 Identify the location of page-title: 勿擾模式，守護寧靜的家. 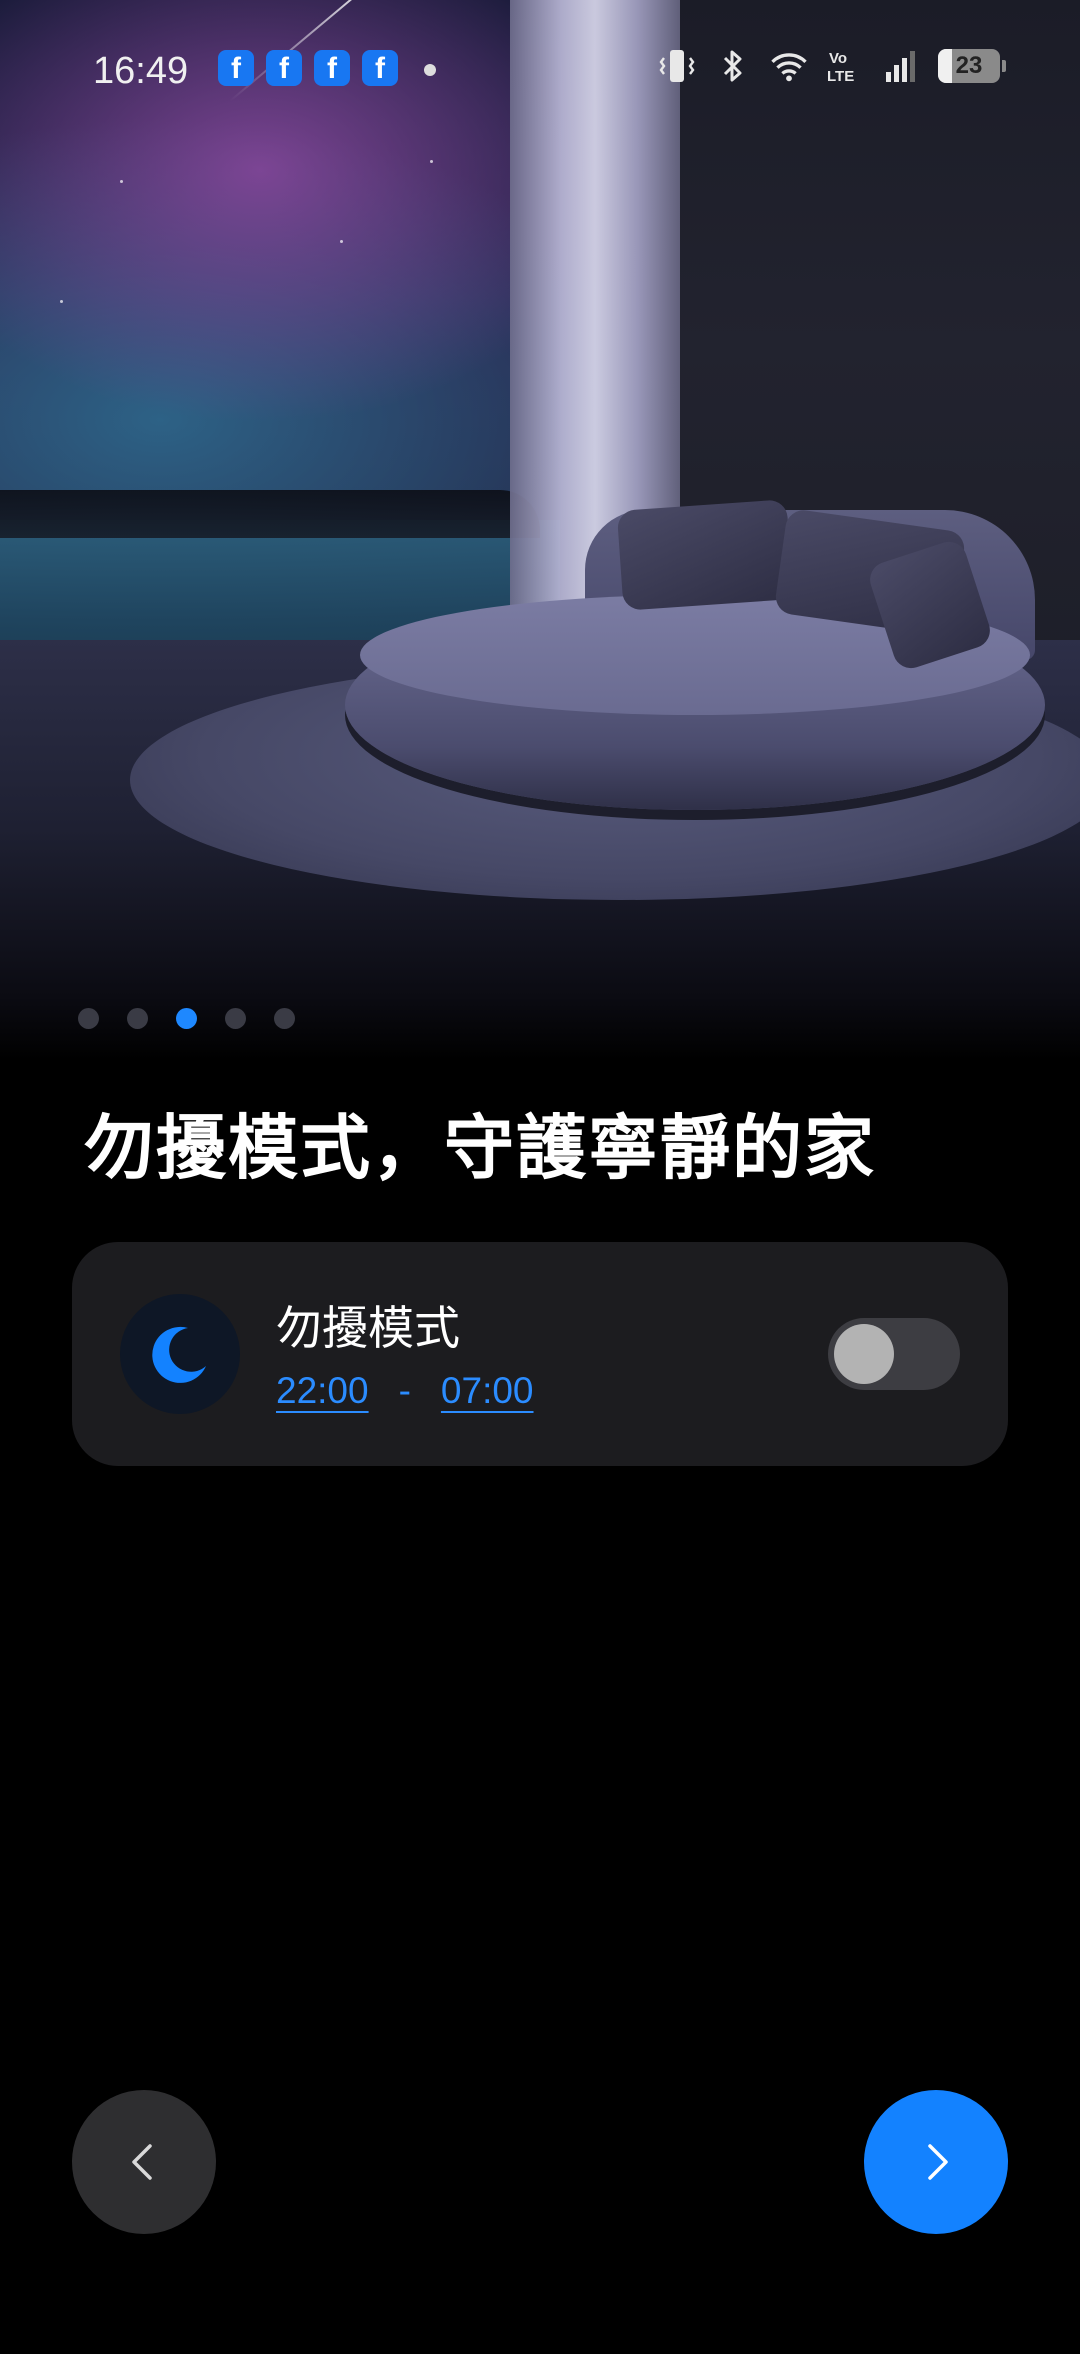
(480, 1148).